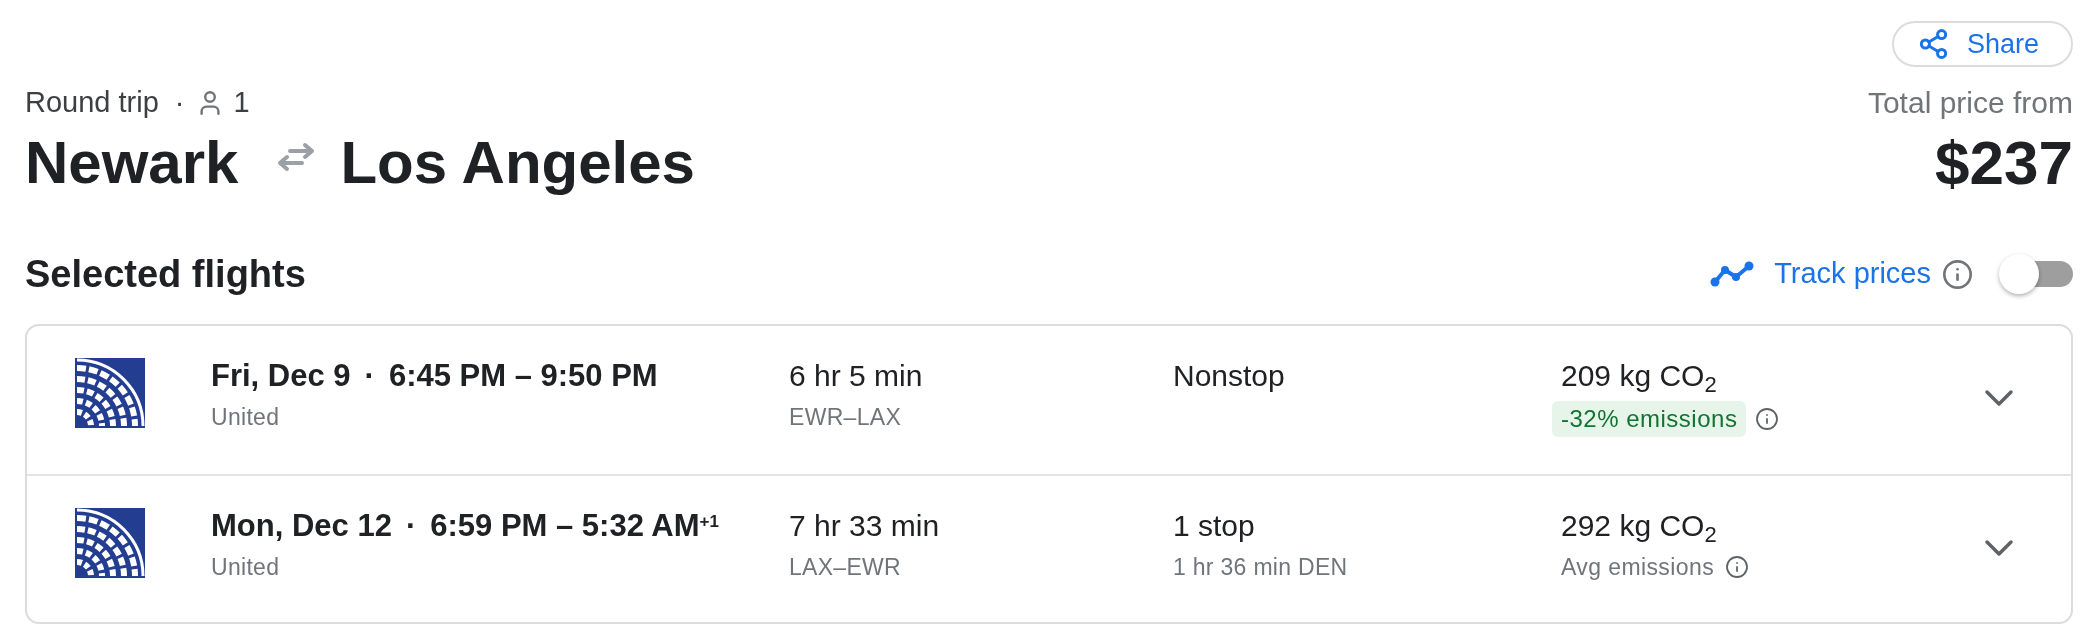 This screenshot has width=2098, height=644. Describe the element at coordinates (2004, 163) in the screenshot. I see `total-price: $237` at that location.